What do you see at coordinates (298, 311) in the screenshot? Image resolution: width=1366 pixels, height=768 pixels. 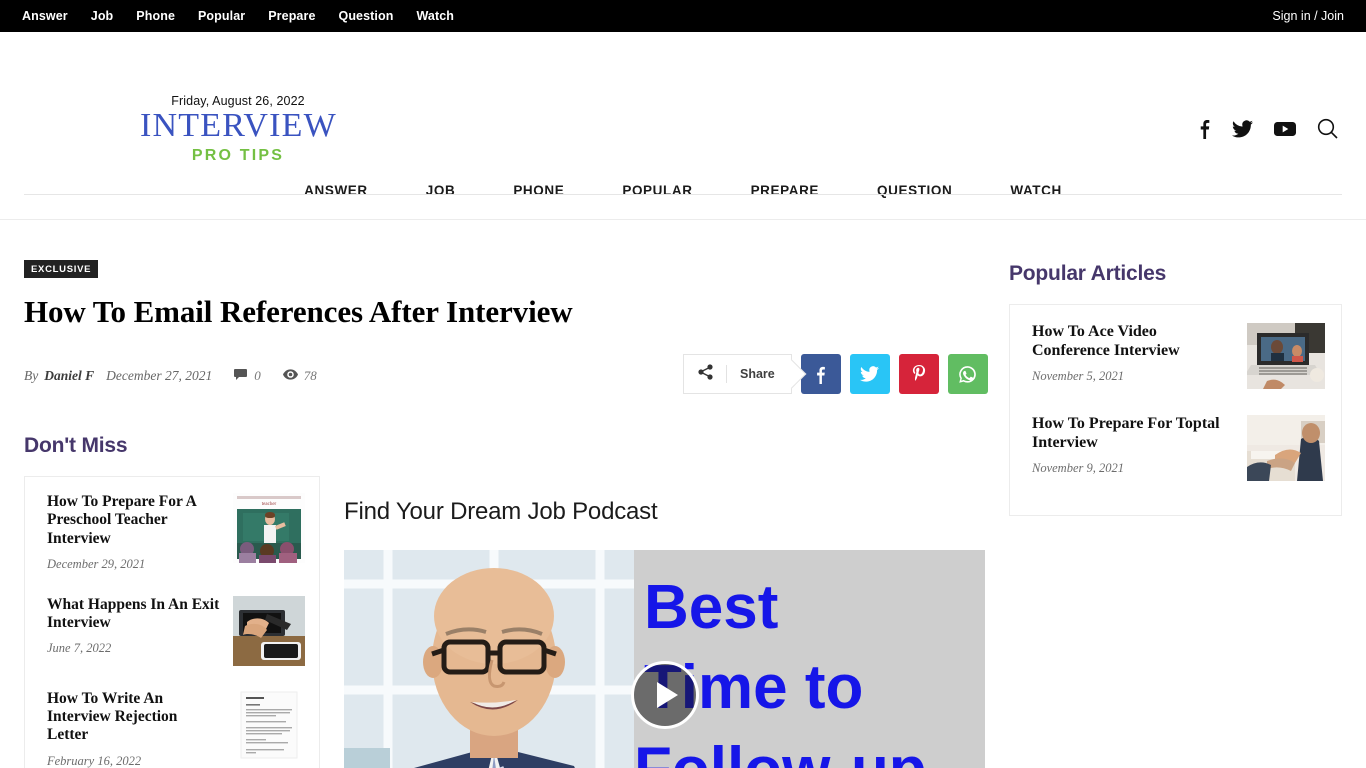 I see `page-title: How To Email References After Interview` at bounding box center [298, 311].